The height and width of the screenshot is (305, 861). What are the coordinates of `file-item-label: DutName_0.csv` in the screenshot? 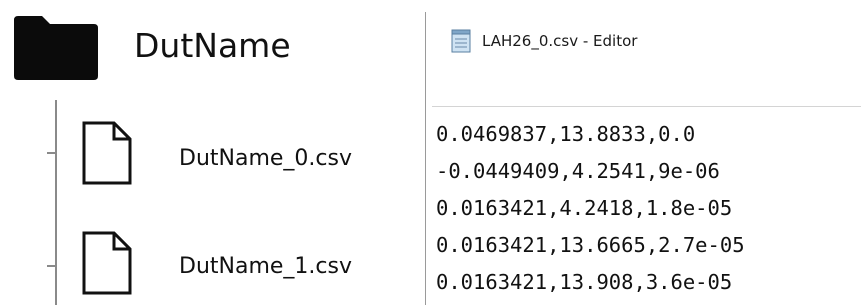 It's located at (265, 159).